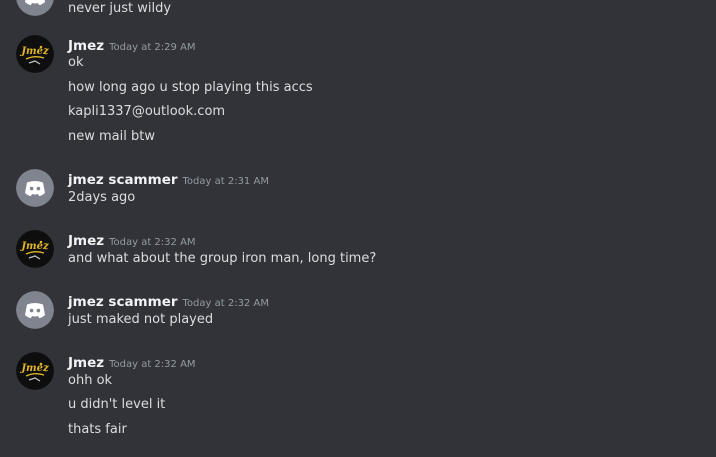 The width and height of the screenshot is (716, 457). What do you see at coordinates (152, 47) in the screenshot?
I see `timestamp: Today at 2:29 AM` at bounding box center [152, 47].